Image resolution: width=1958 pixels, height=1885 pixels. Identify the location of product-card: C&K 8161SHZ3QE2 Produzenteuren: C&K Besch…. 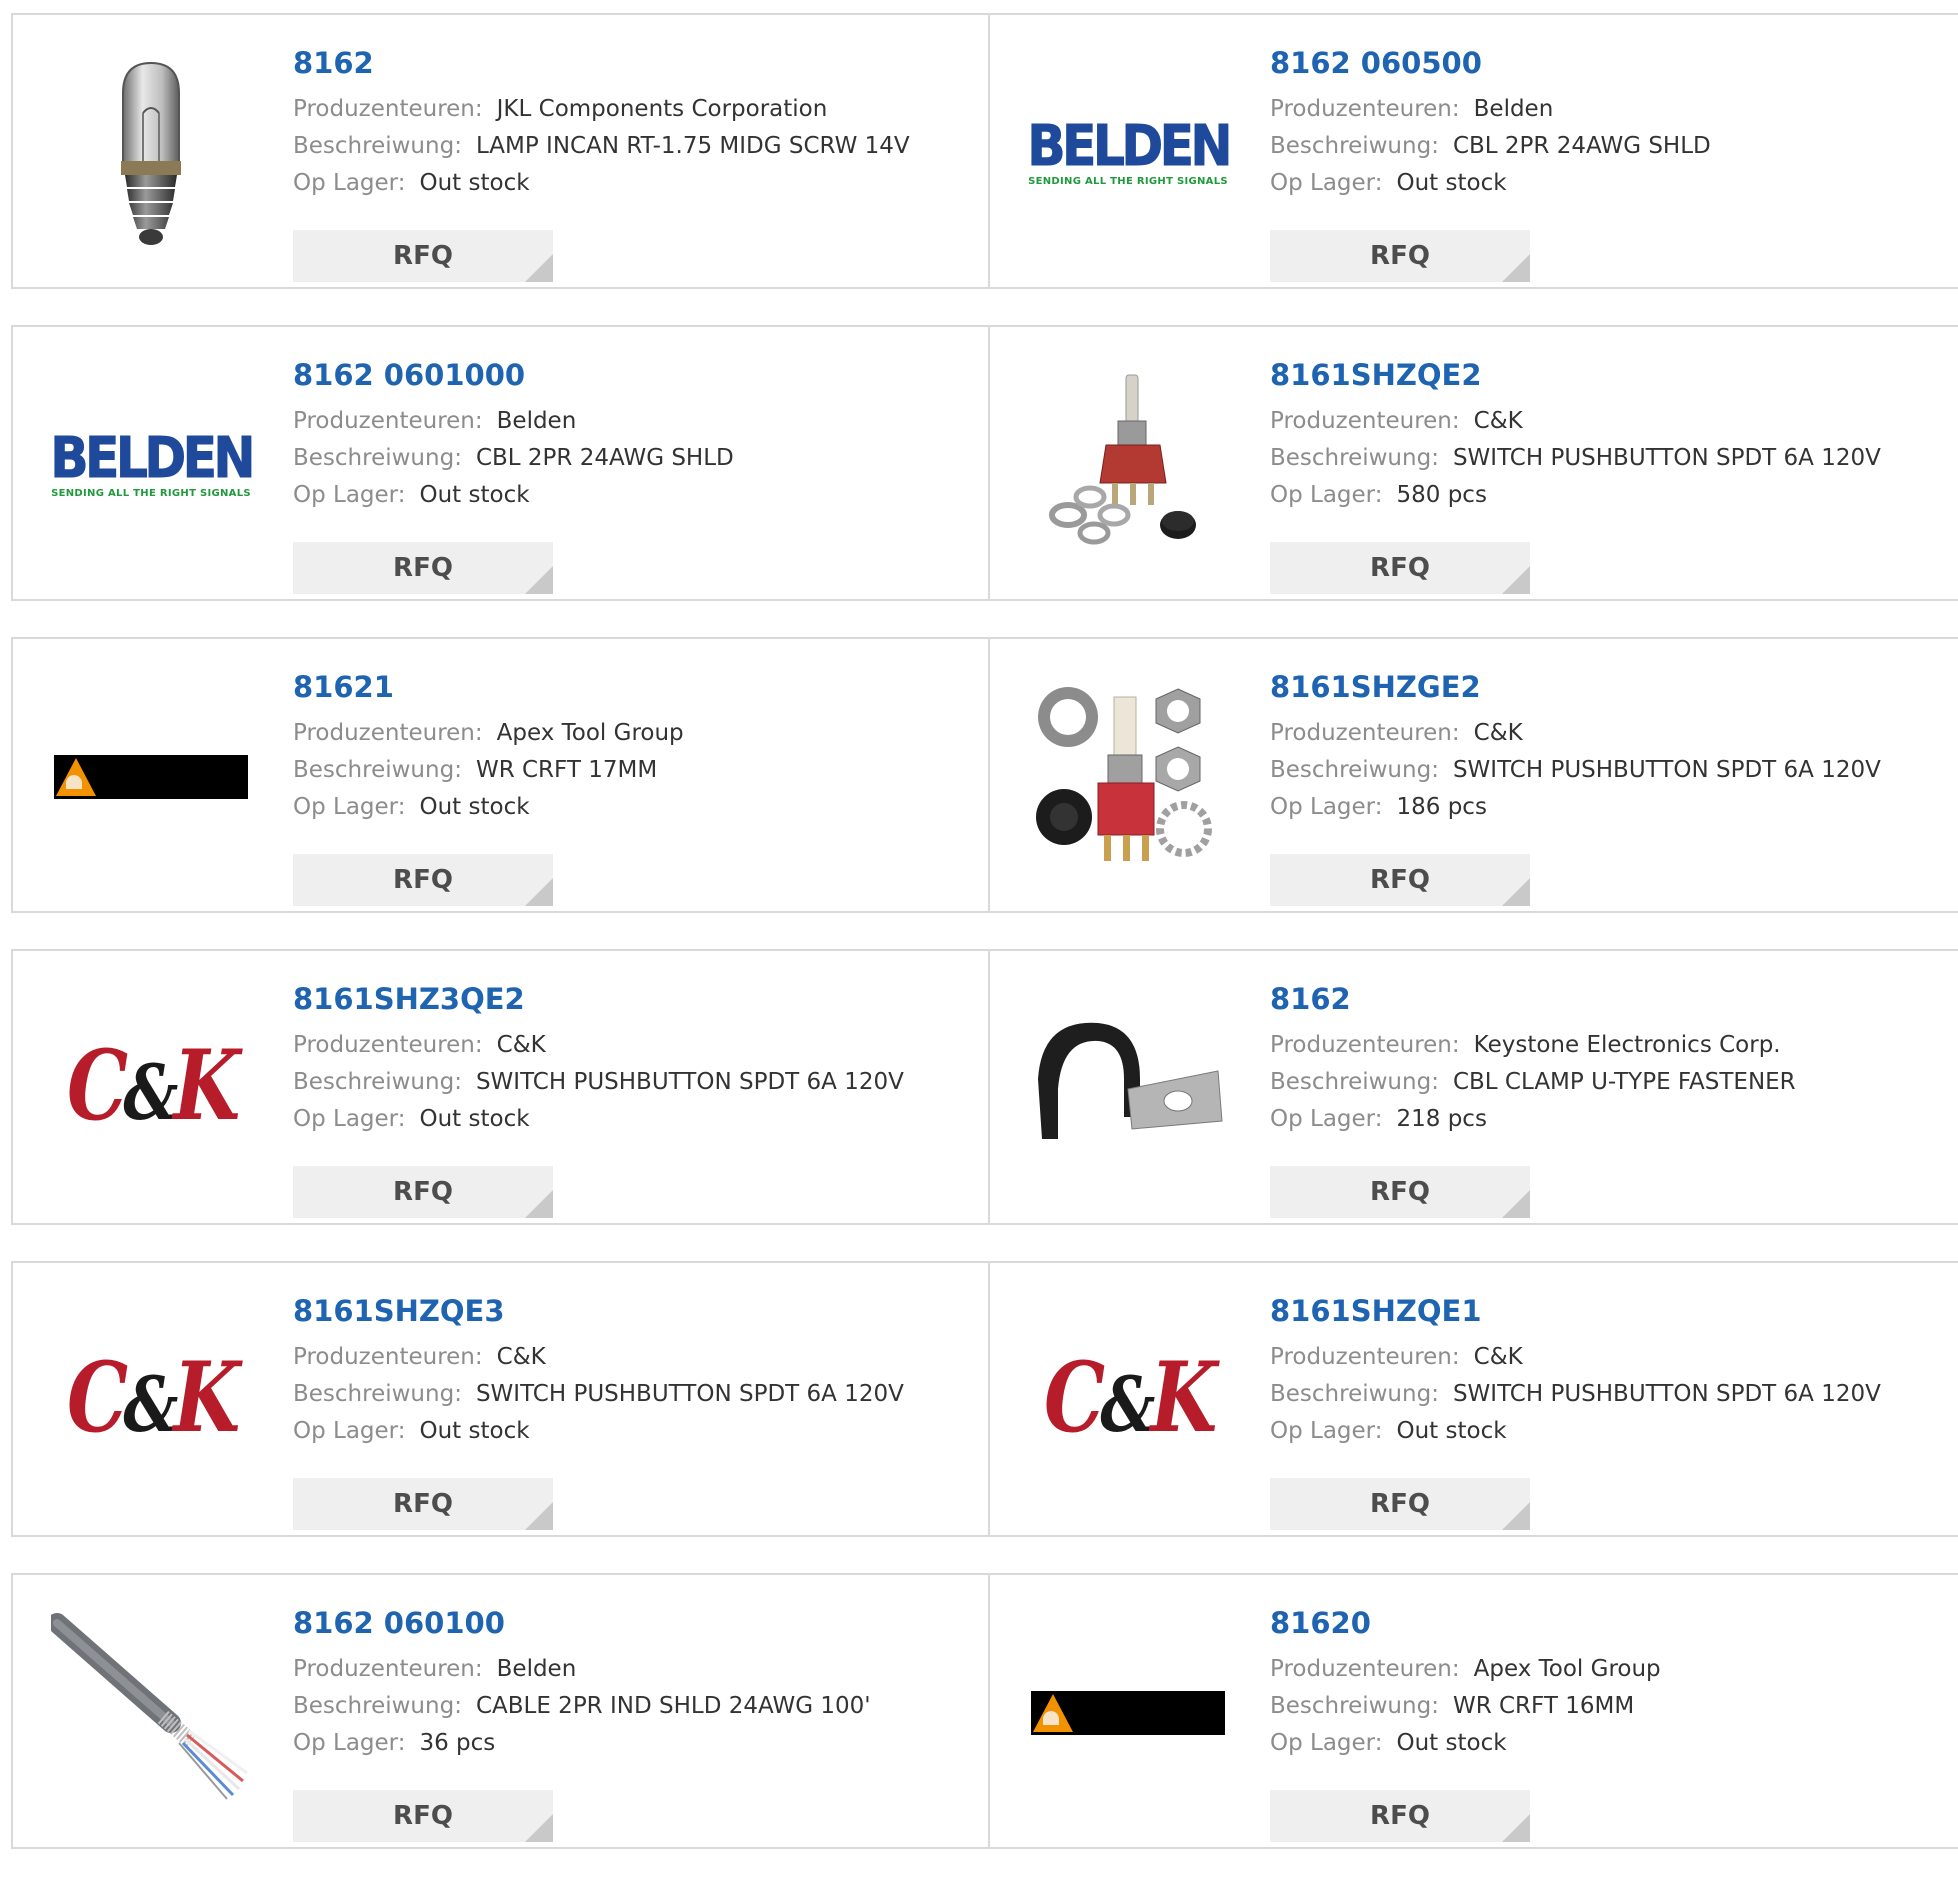
(500, 1087).